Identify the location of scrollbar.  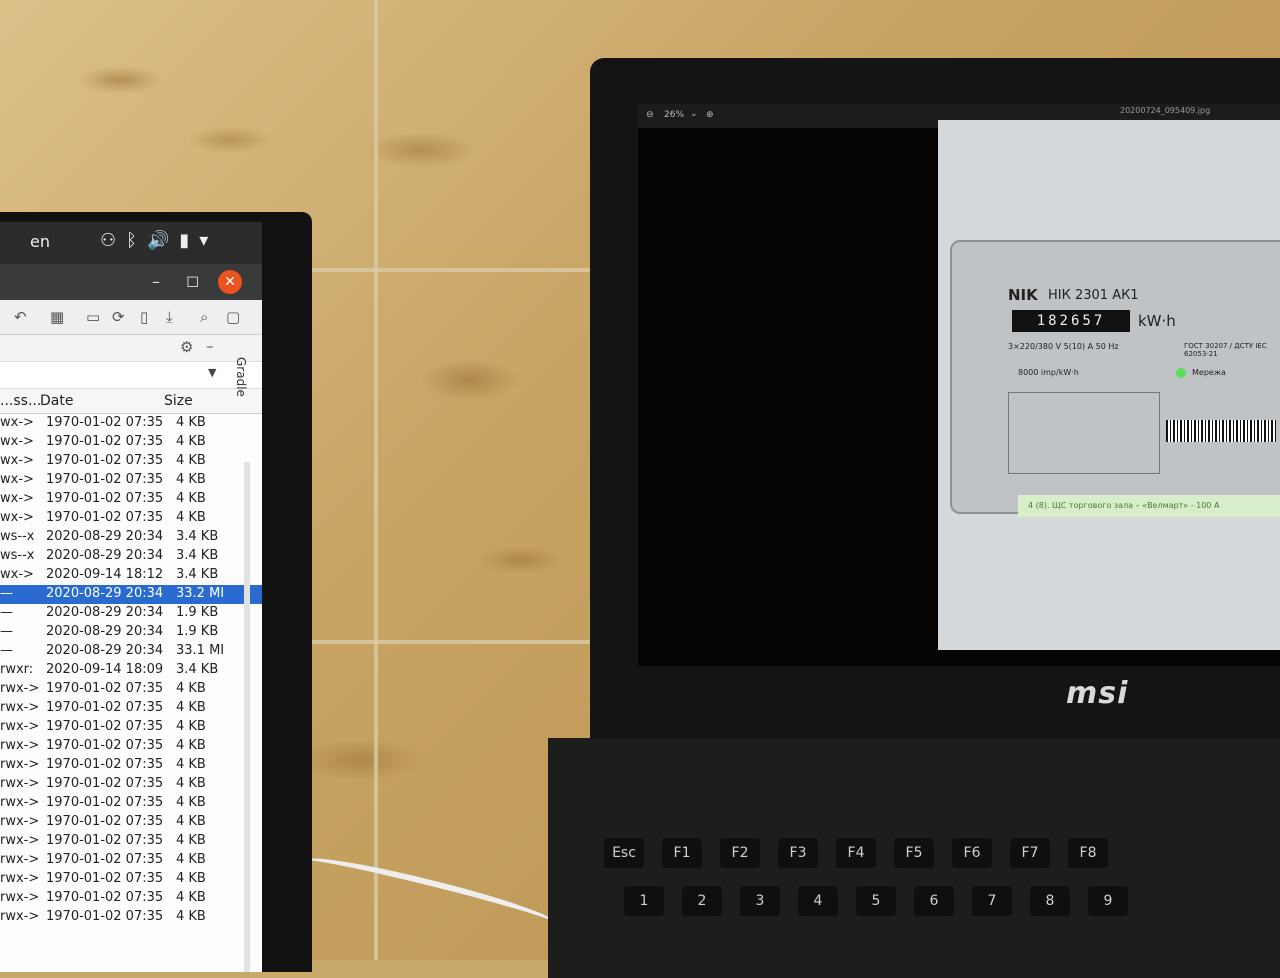
(247, 717).